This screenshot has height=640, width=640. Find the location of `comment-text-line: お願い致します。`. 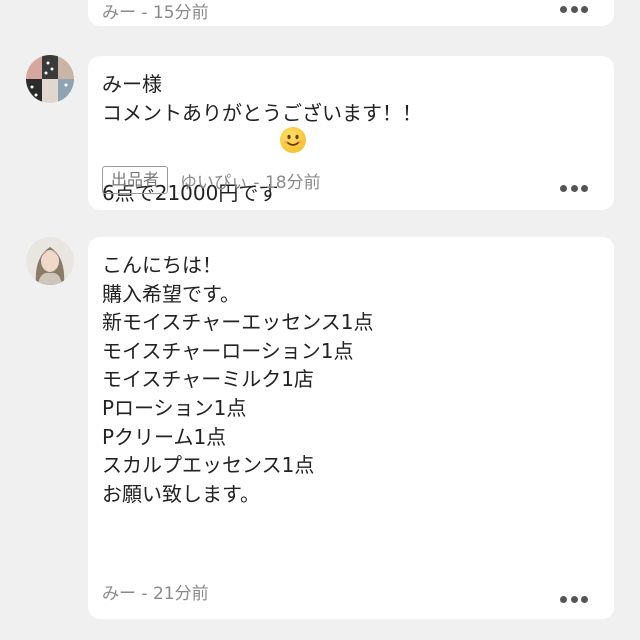

comment-text-line: お願い致します。 is located at coordinates (181, 493).